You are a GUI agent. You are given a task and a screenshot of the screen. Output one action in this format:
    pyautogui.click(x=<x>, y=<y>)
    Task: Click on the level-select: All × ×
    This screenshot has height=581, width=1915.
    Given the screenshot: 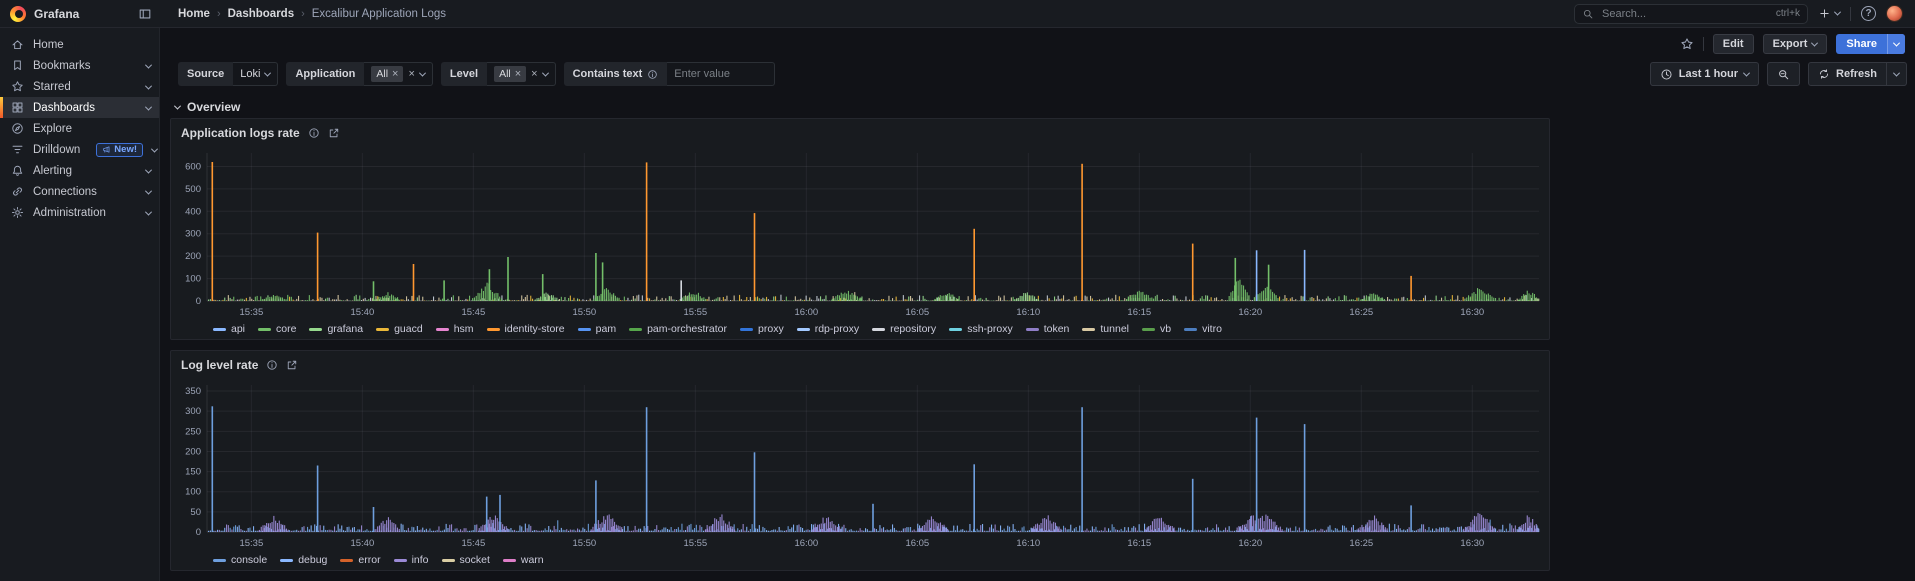 What is the action you would take?
    pyautogui.click(x=521, y=74)
    